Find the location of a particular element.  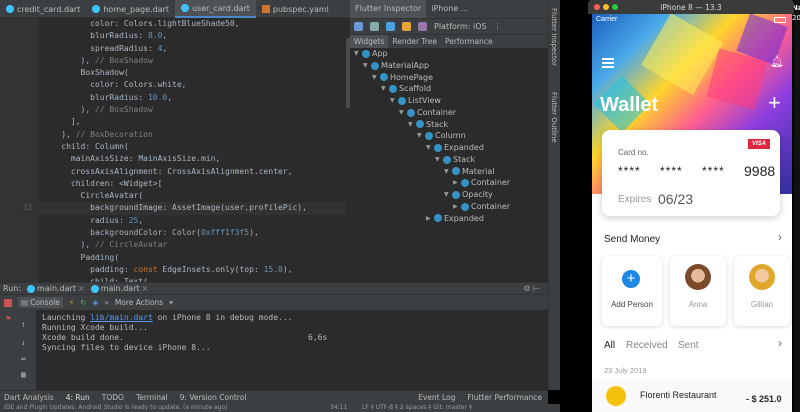

person-card-gillian: Gillian is located at coordinates (762, 291).